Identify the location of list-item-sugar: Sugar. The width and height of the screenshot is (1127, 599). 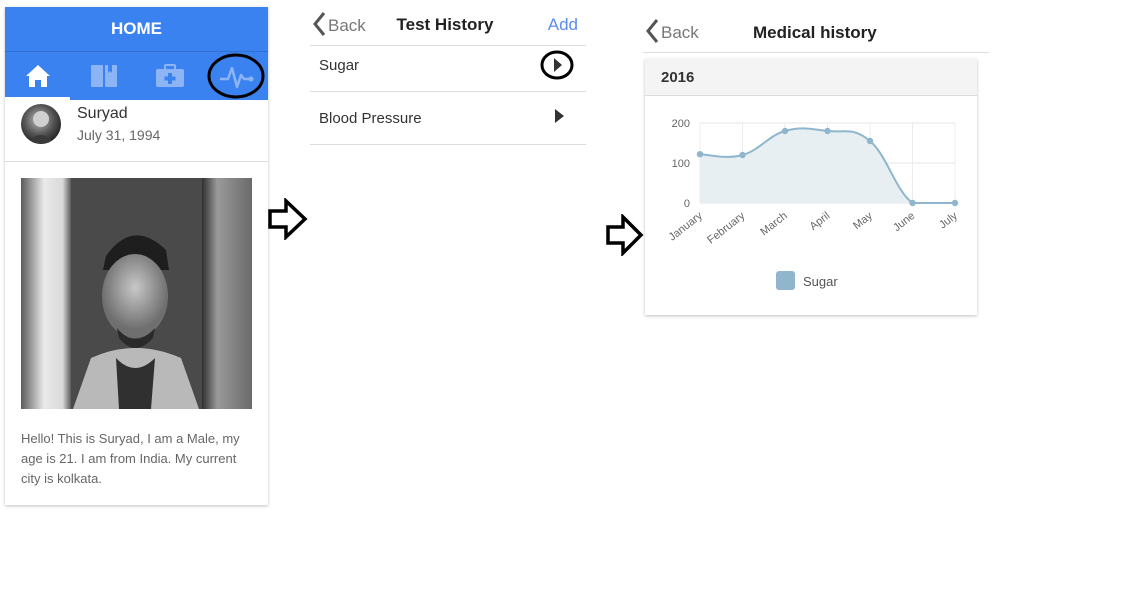
(448, 69).